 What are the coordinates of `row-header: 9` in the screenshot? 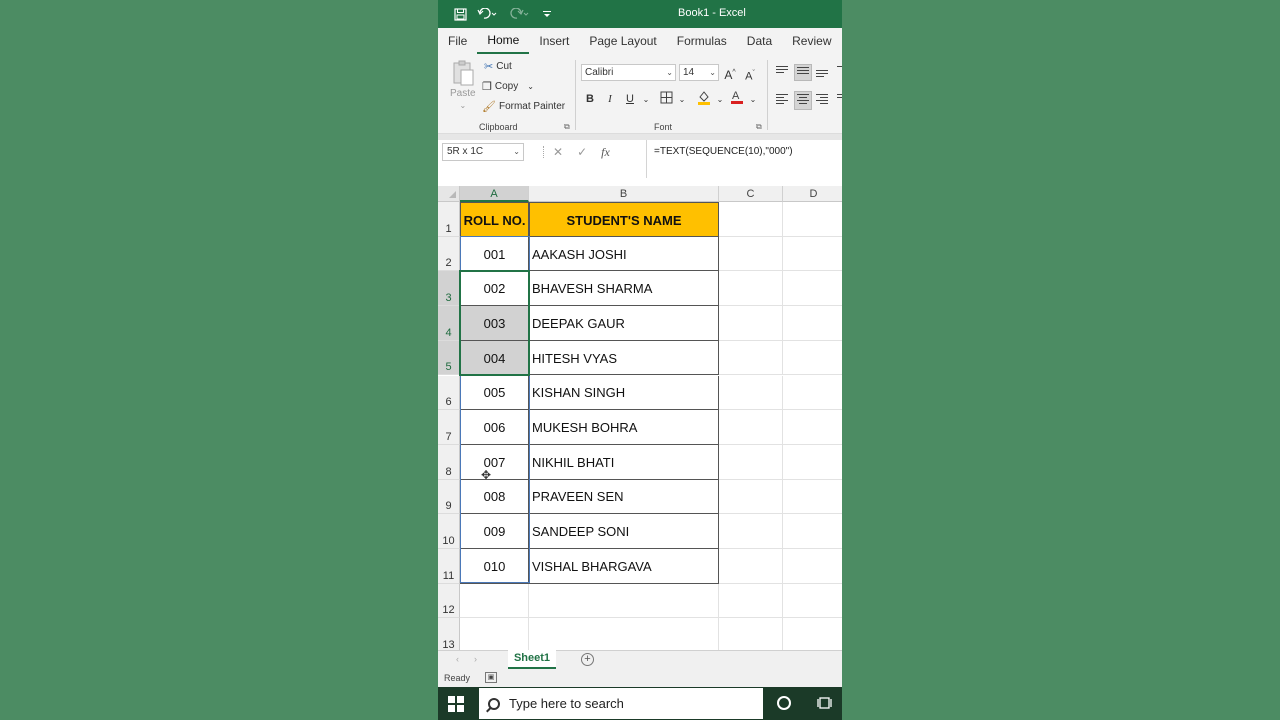 It's located at (449, 497).